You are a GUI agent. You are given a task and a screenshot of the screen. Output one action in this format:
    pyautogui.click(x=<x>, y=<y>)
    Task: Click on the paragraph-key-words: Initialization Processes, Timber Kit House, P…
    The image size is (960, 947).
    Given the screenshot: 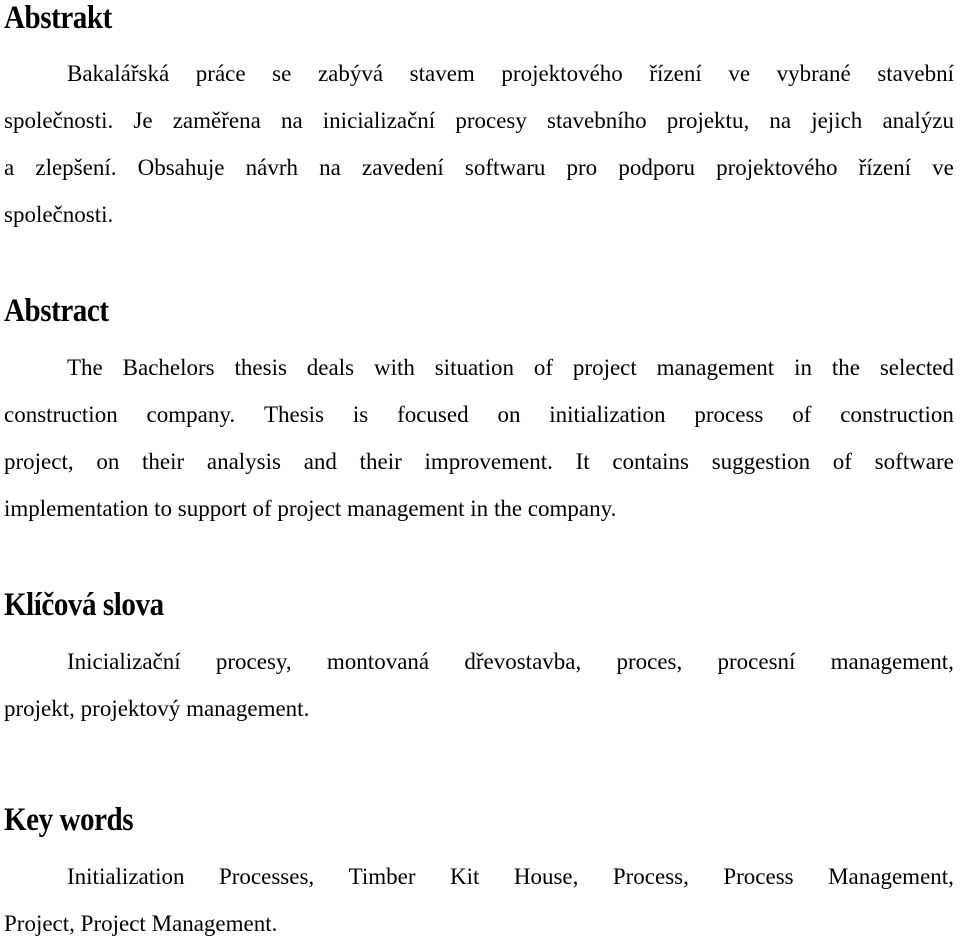 What is the action you would take?
    pyautogui.click(x=479, y=900)
    